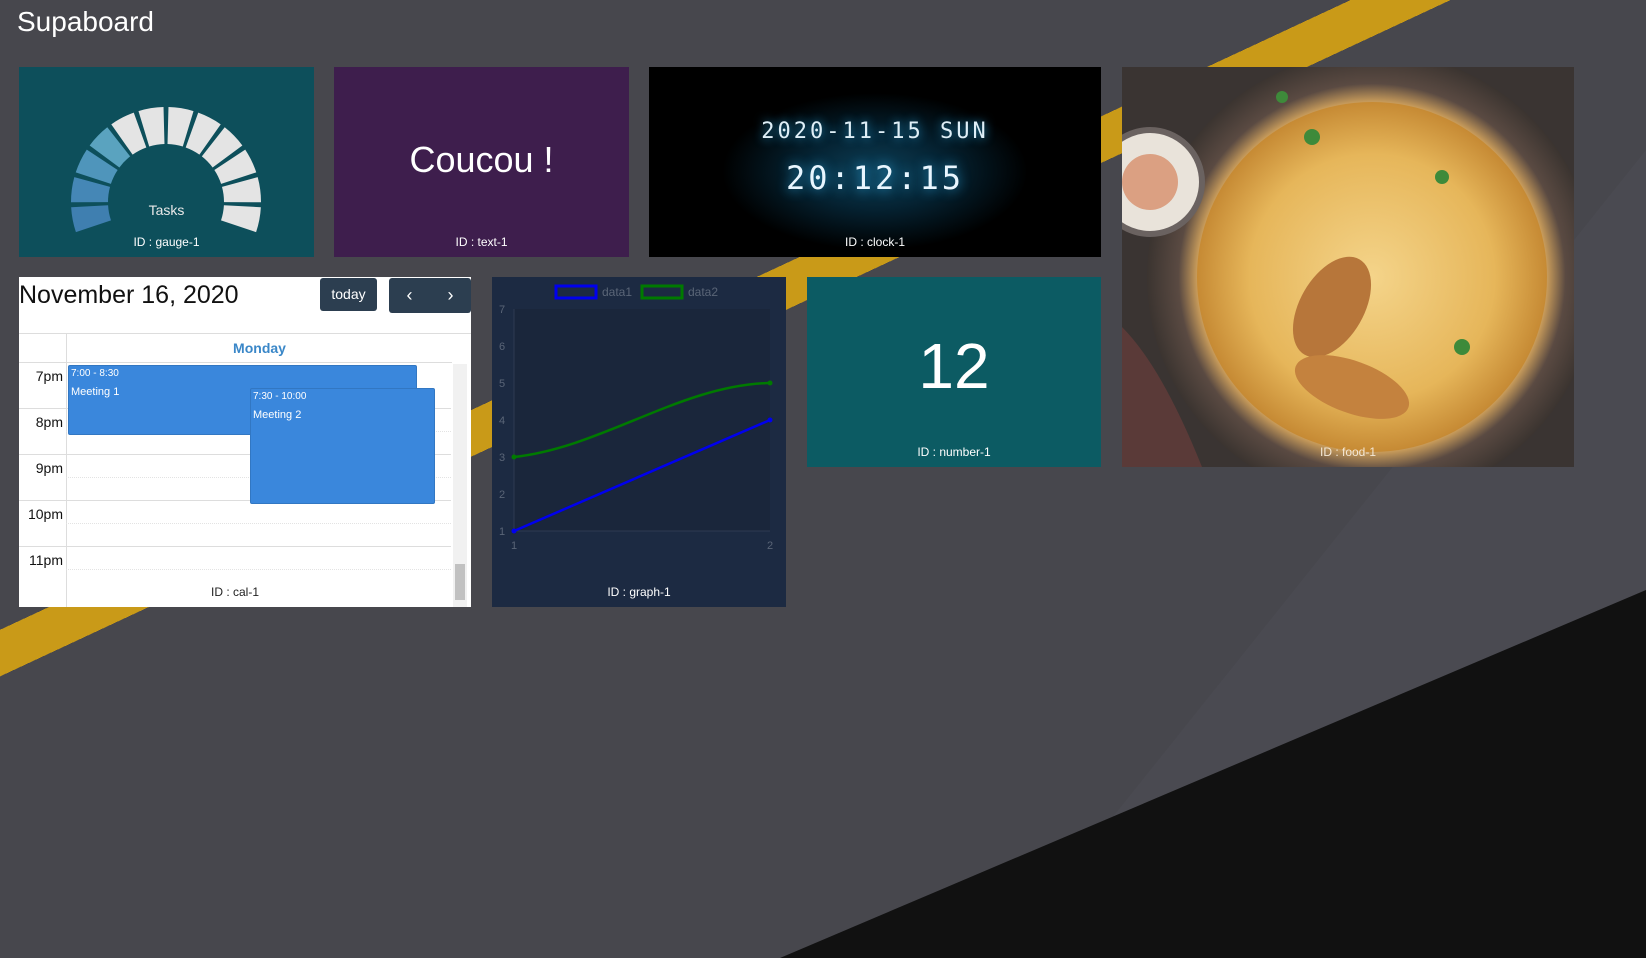 This screenshot has width=1646, height=958. Describe the element at coordinates (342, 446) in the screenshot. I see `calendar-event: 7:30 - 10:00 Meeting 2` at that location.